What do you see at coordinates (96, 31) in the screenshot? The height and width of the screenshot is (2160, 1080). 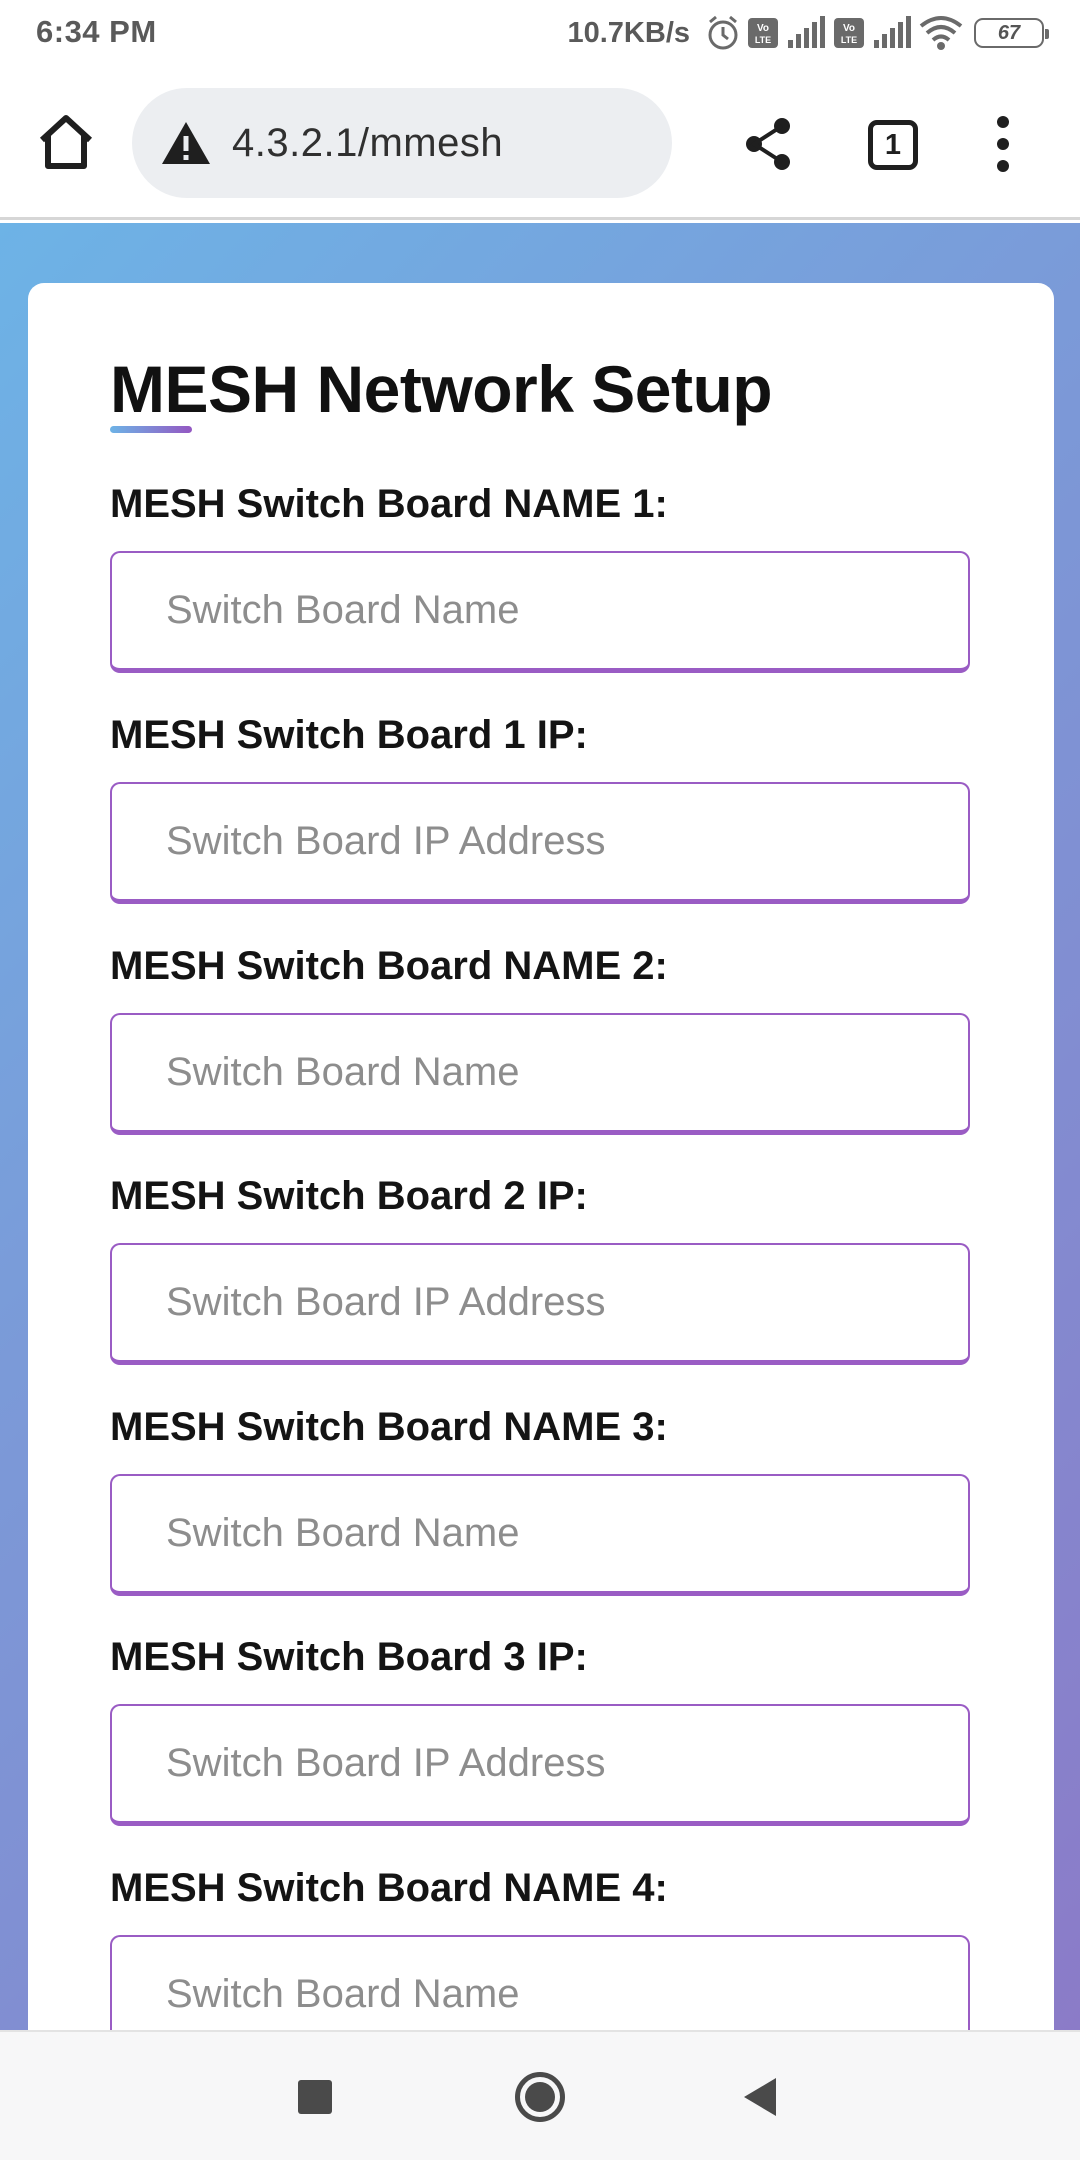 I see `status-time: 6:34 PM` at bounding box center [96, 31].